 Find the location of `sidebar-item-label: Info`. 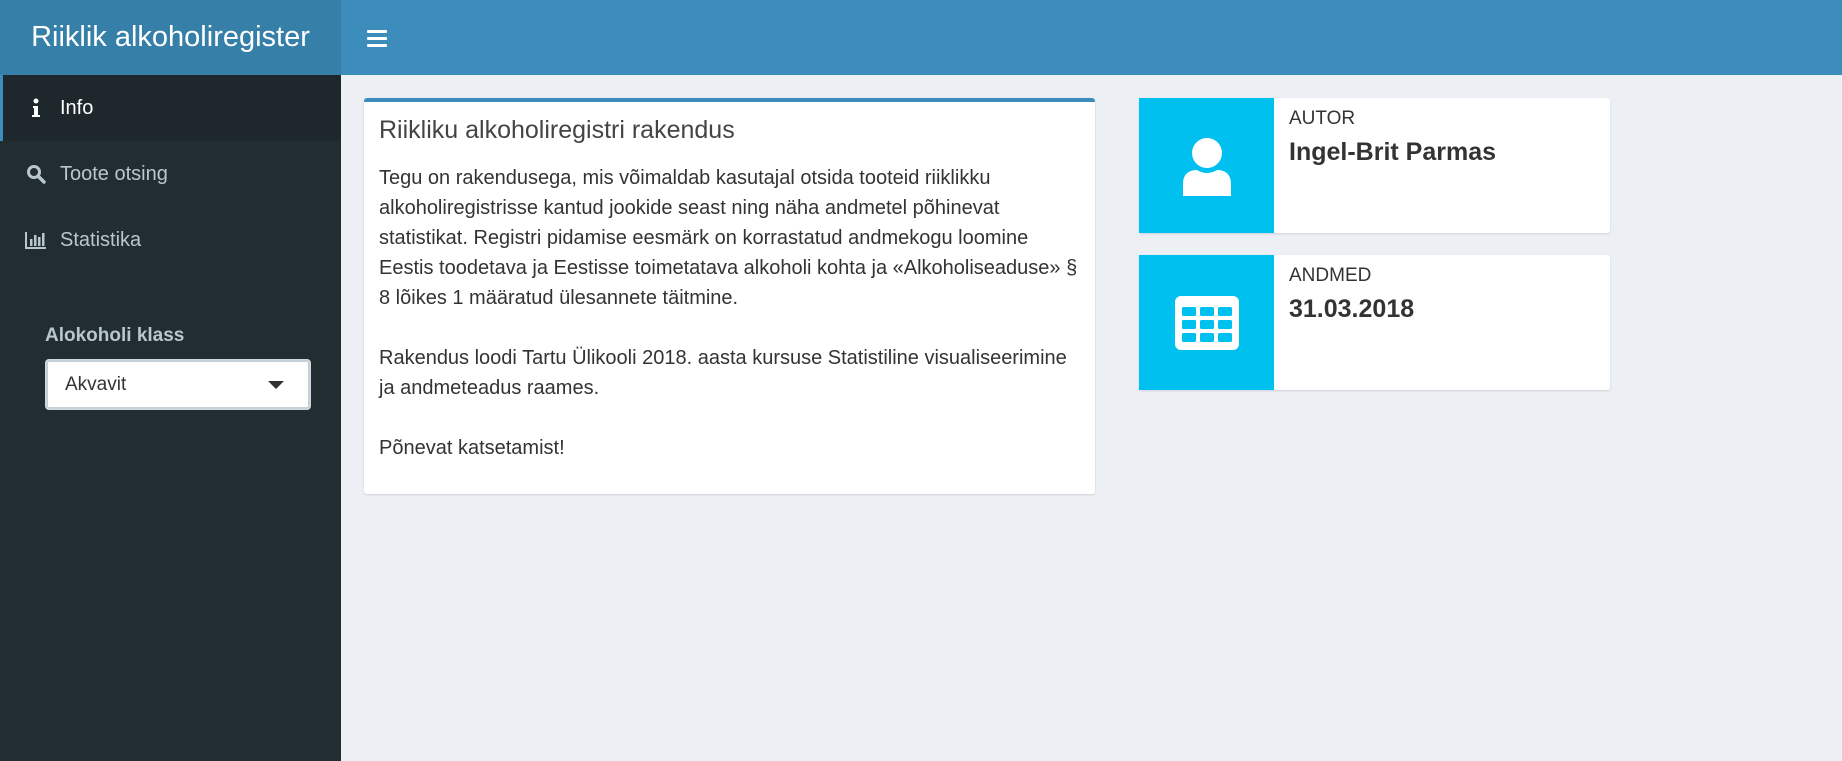

sidebar-item-label: Info is located at coordinates (77, 107).